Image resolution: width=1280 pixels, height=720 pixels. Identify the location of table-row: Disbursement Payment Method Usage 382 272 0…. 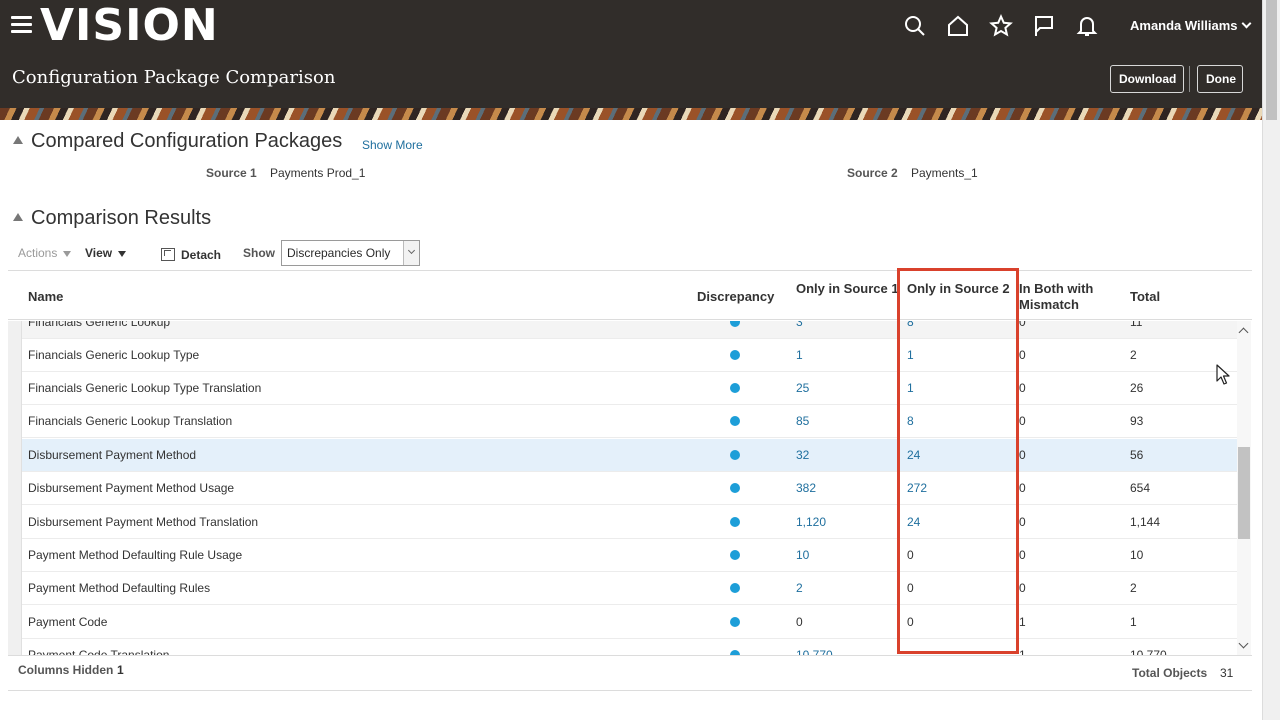
(622, 488).